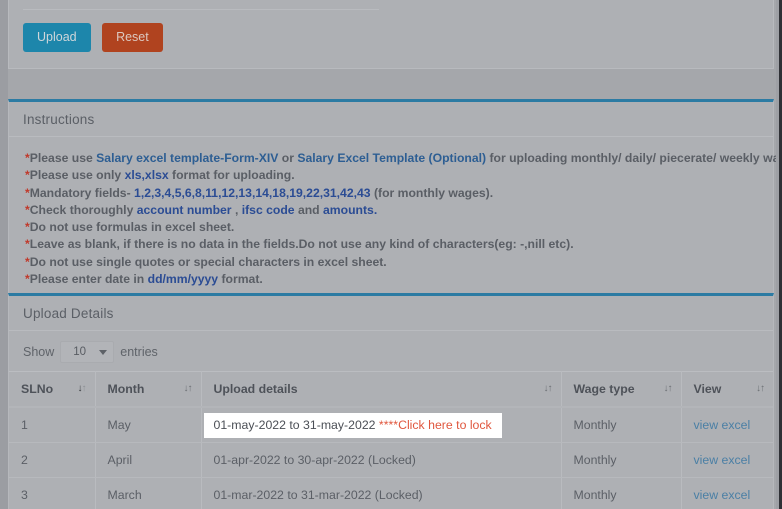 The height and width of the screenshot is (509, 782). I want to click on page-length-select: 102550100, so click(87, 352).